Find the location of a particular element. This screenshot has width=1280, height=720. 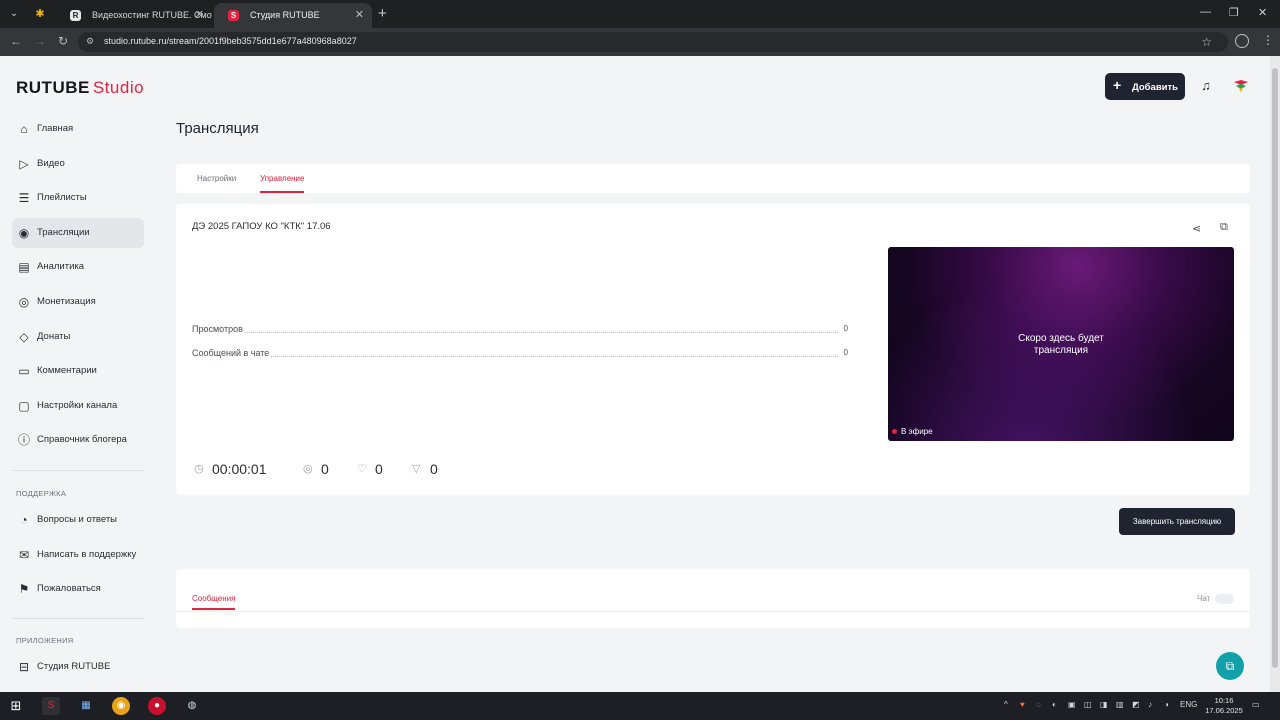

logo-brand: RUTUBE is located at coordinates (53, 87).